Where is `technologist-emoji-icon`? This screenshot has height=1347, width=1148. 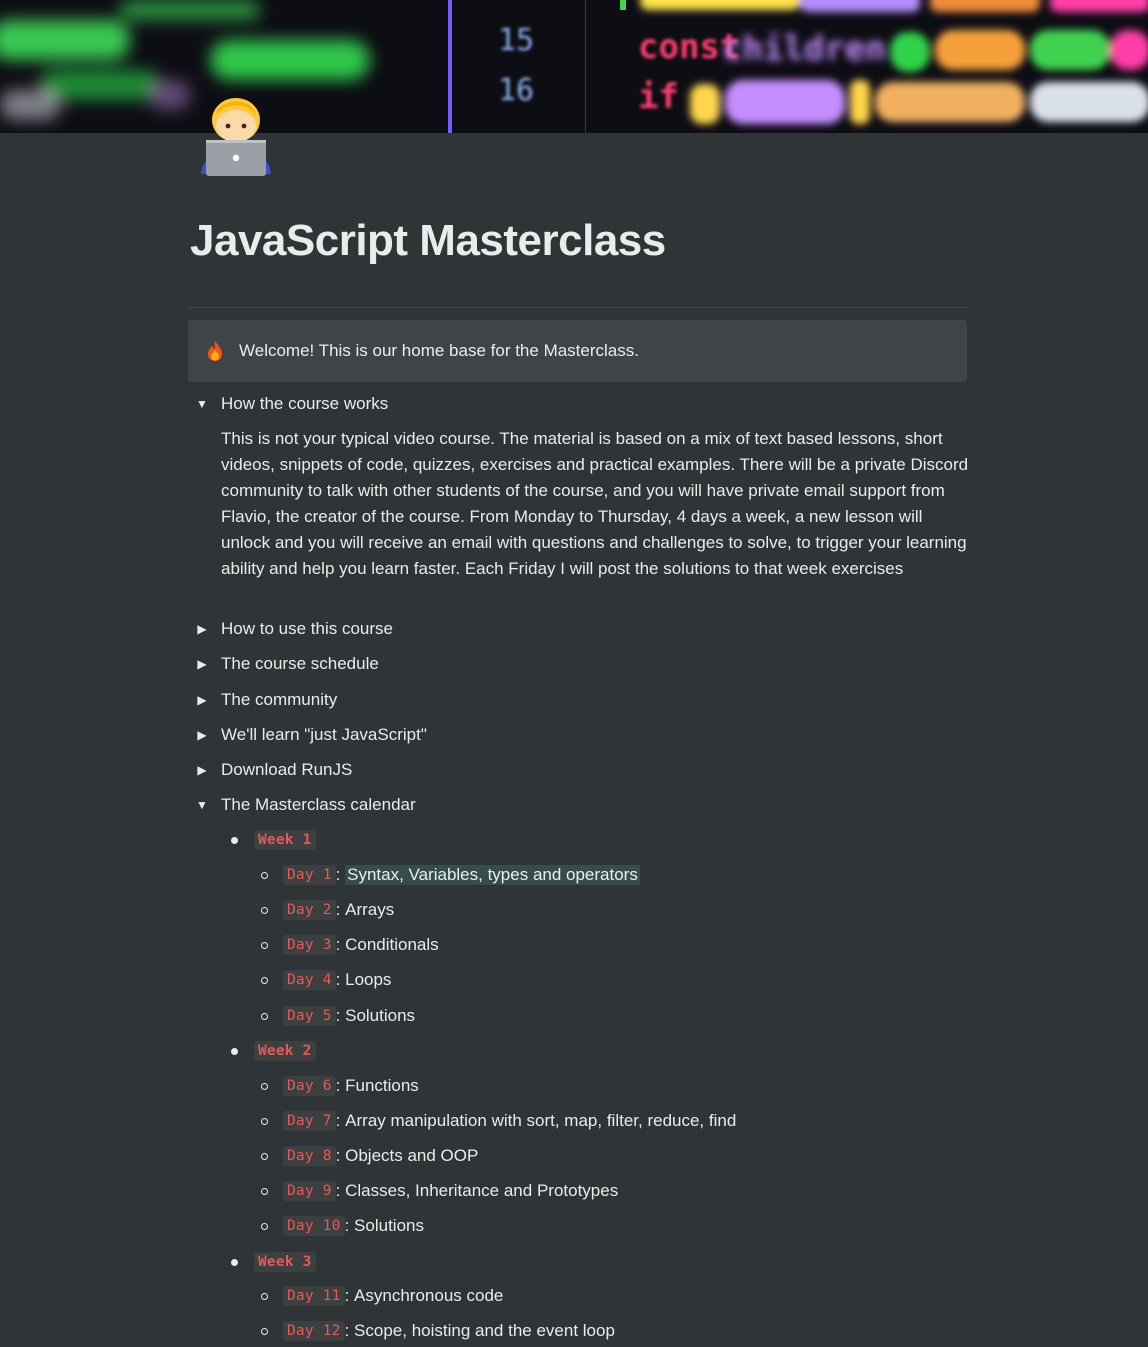 technologist-emoji-icon is located at coordinates (236, 135).